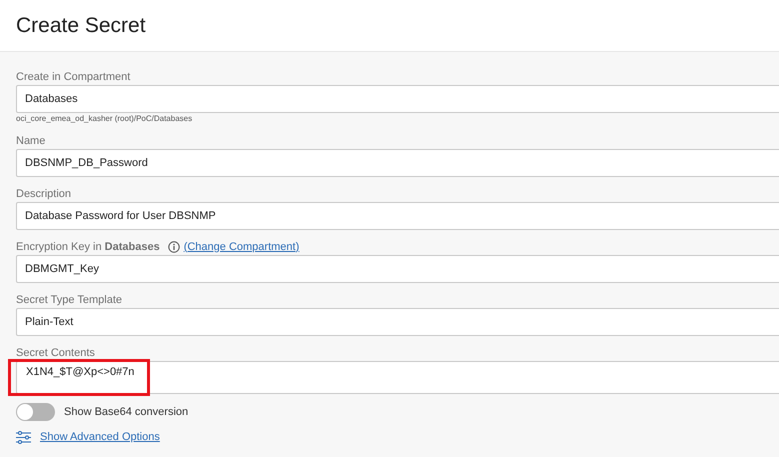 Image resolution: width=779 pixels, height=457 pixels. What do you see at coordinates (105, 119) in the screenshot?
I see `compartment-path: oci_core_emea_od_kasher (root)/PoC/Databases` at bounding box center [105, 119].